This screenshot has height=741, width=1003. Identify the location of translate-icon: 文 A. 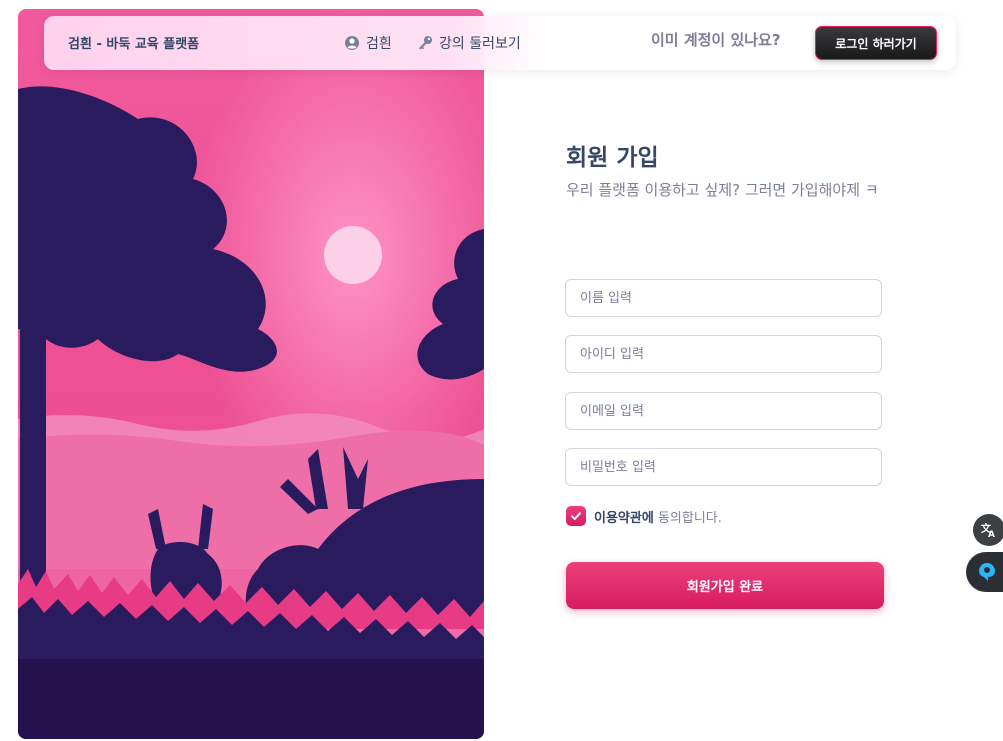
(988, 530).